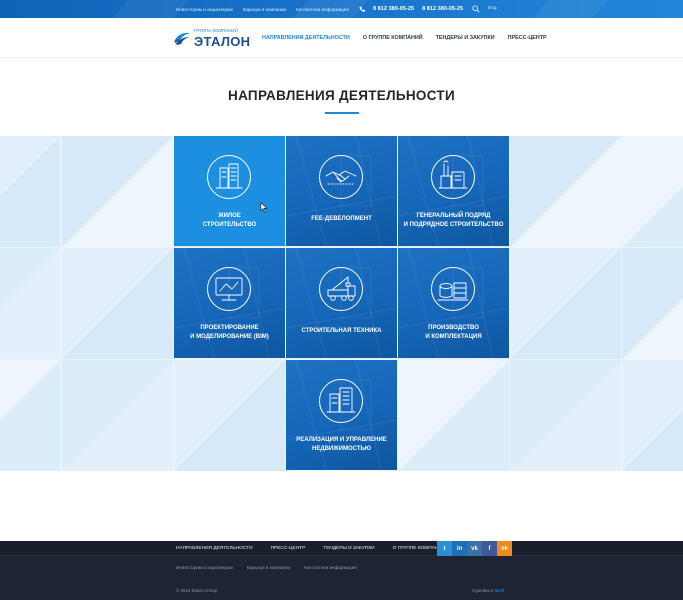  Describe the element at coordinates (348, 548) in the screenshot. I see `footer-nav-tenders: ТЕНДЕРЫ И ЗАКУПКИ` at that location.